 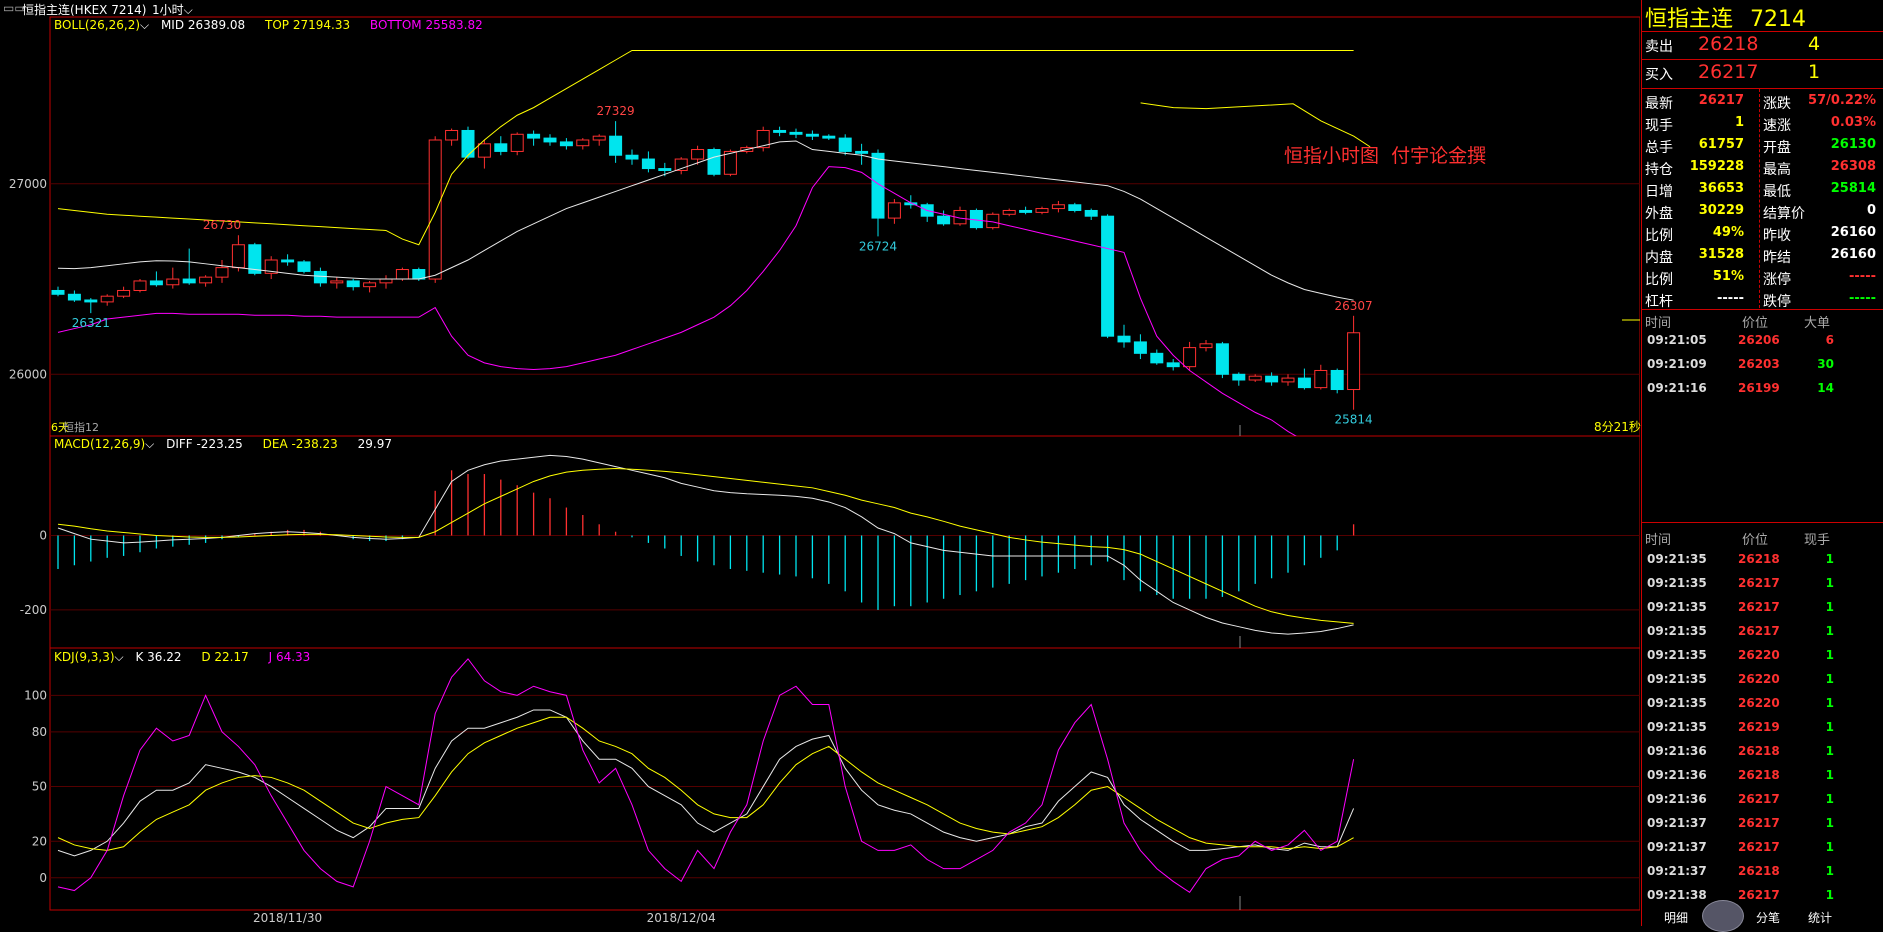 What do you see at coordinates (1768, 917) in the screenshot?
I see `tab-ticks: 分笔` at bounding box center [1768, 917].